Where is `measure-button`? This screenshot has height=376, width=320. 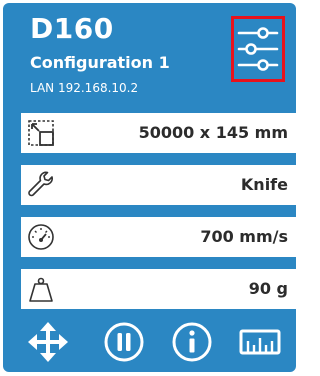 measure-button is located at coordinates (260, 342).